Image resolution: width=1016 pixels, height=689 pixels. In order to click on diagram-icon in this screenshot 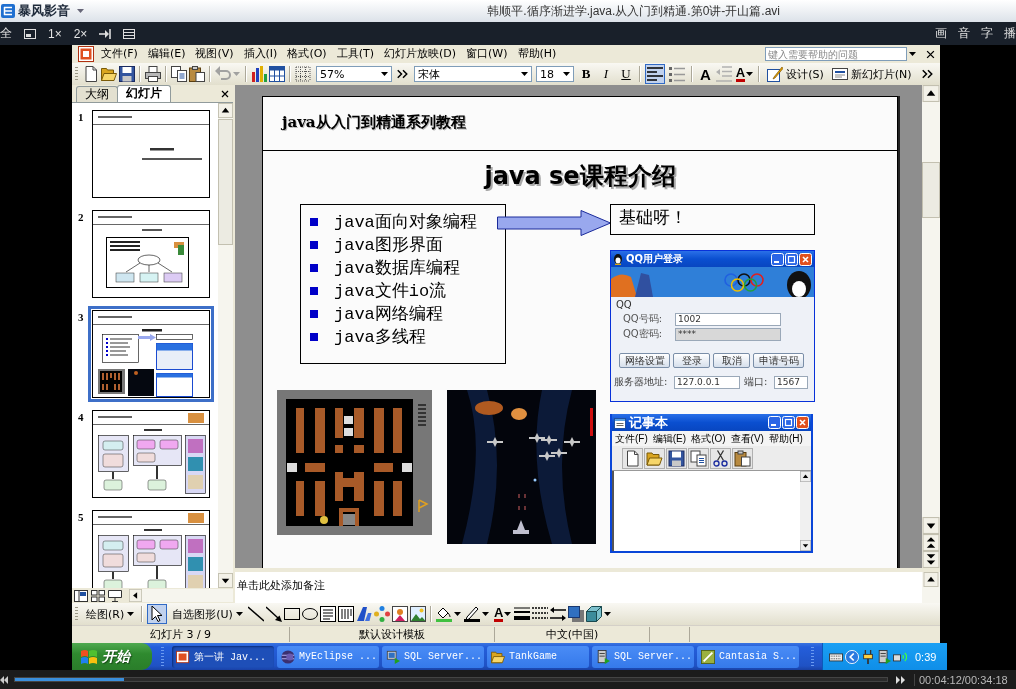, I will do `click(381, 614)`.